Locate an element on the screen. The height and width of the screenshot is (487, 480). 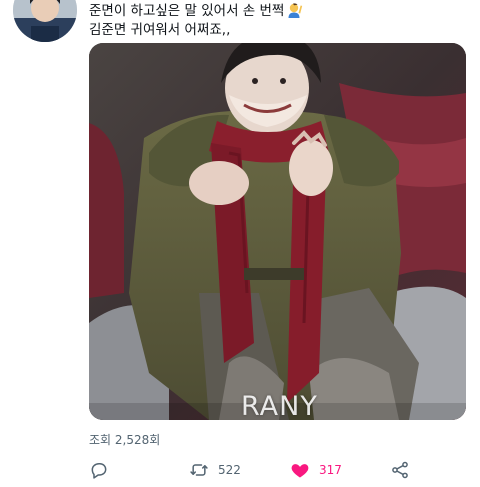
retweet-button: 522 is located at coordinates (215, 470).